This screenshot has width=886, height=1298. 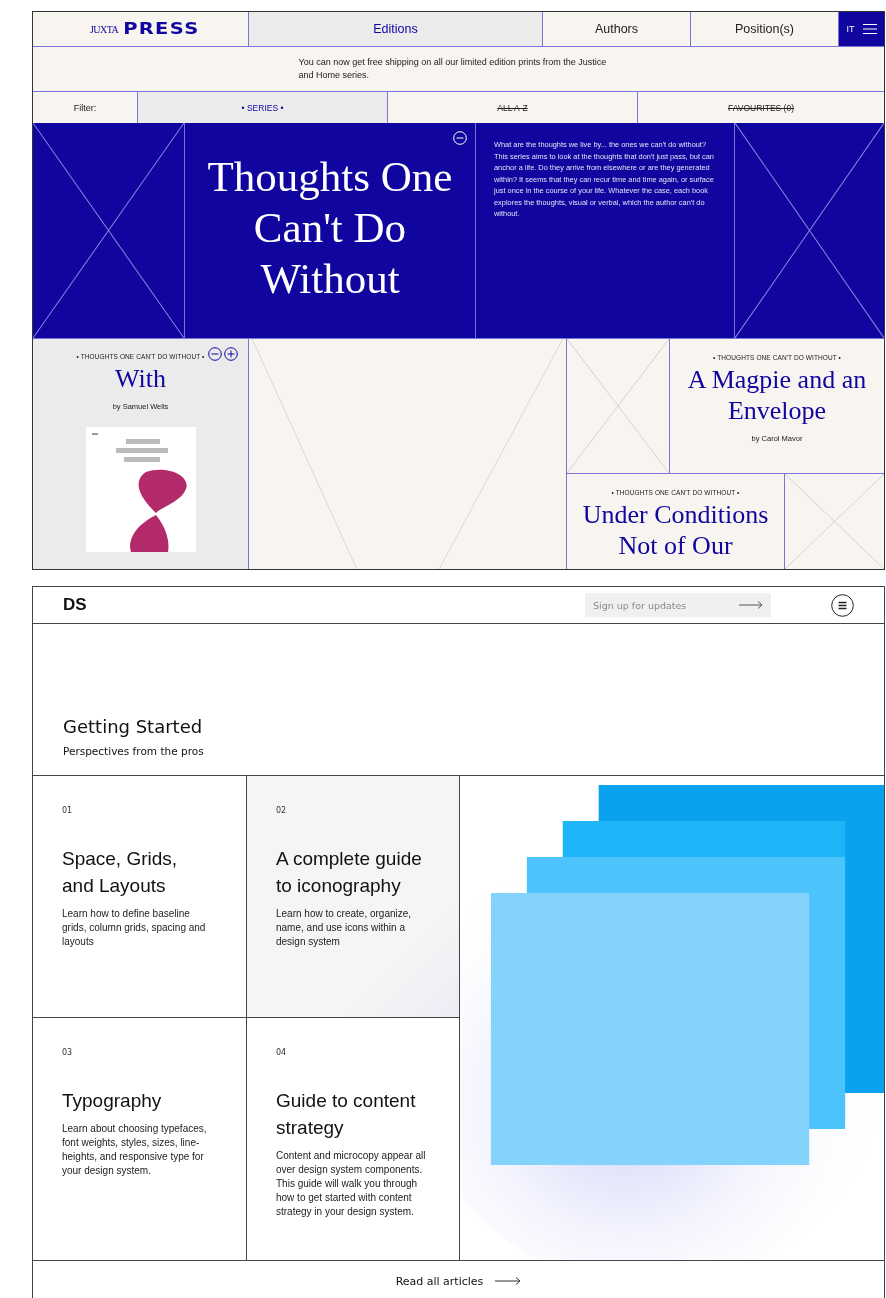 I want to click on article-title: Space, Grids, and Layouts, so click(x=120, y=872).